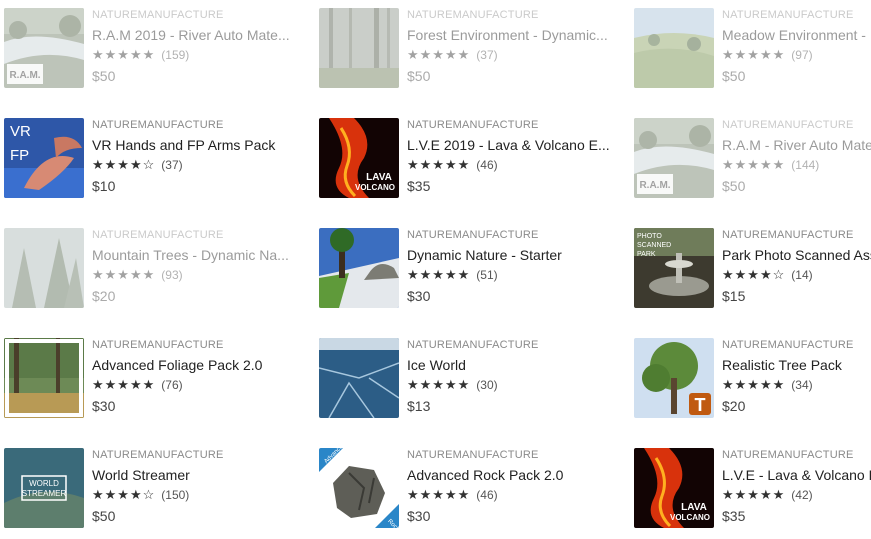  Describe the element at coordinates (175, 495) in the screenshot. I see `review-count: (150)` at that location.